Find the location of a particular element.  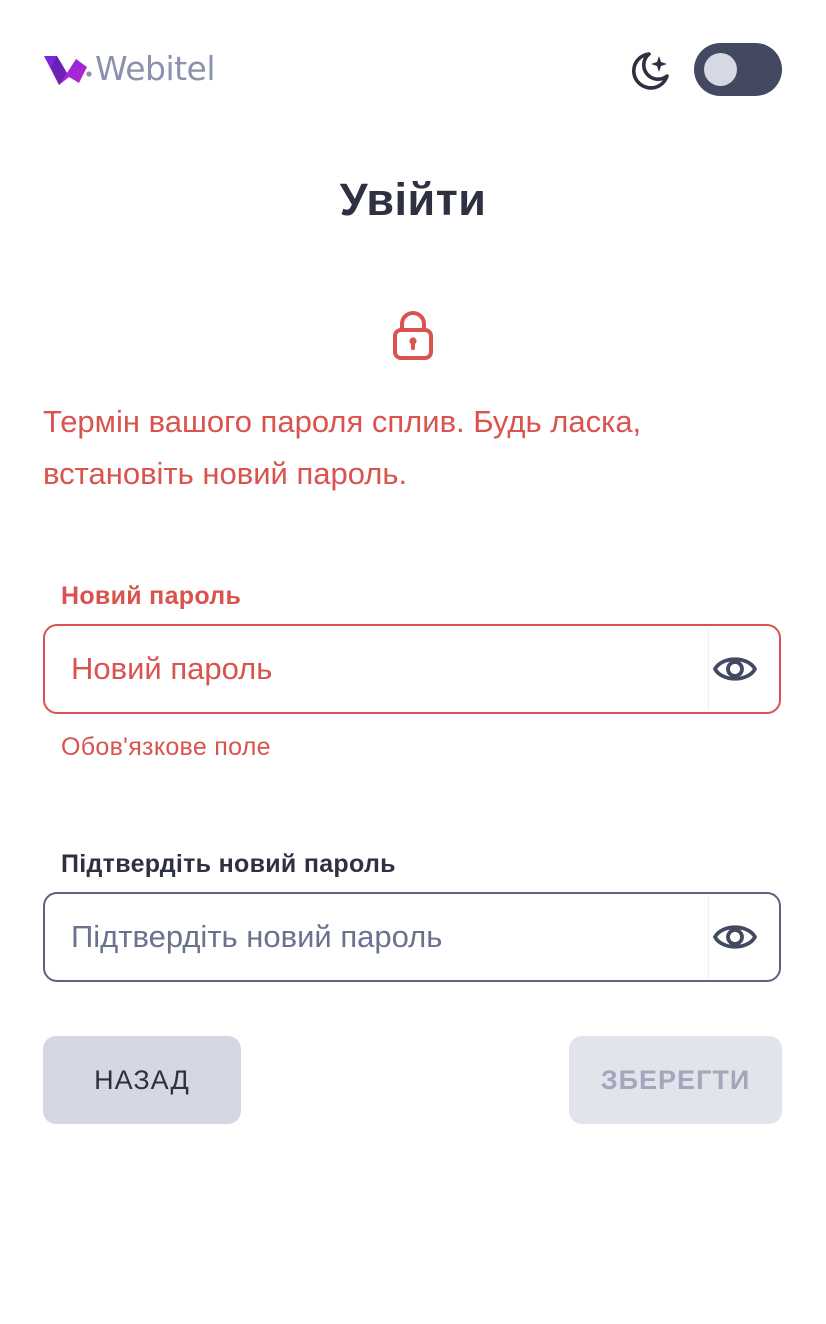

required-field-error: Обов'язкове поле is located at coordinates (166, 747).